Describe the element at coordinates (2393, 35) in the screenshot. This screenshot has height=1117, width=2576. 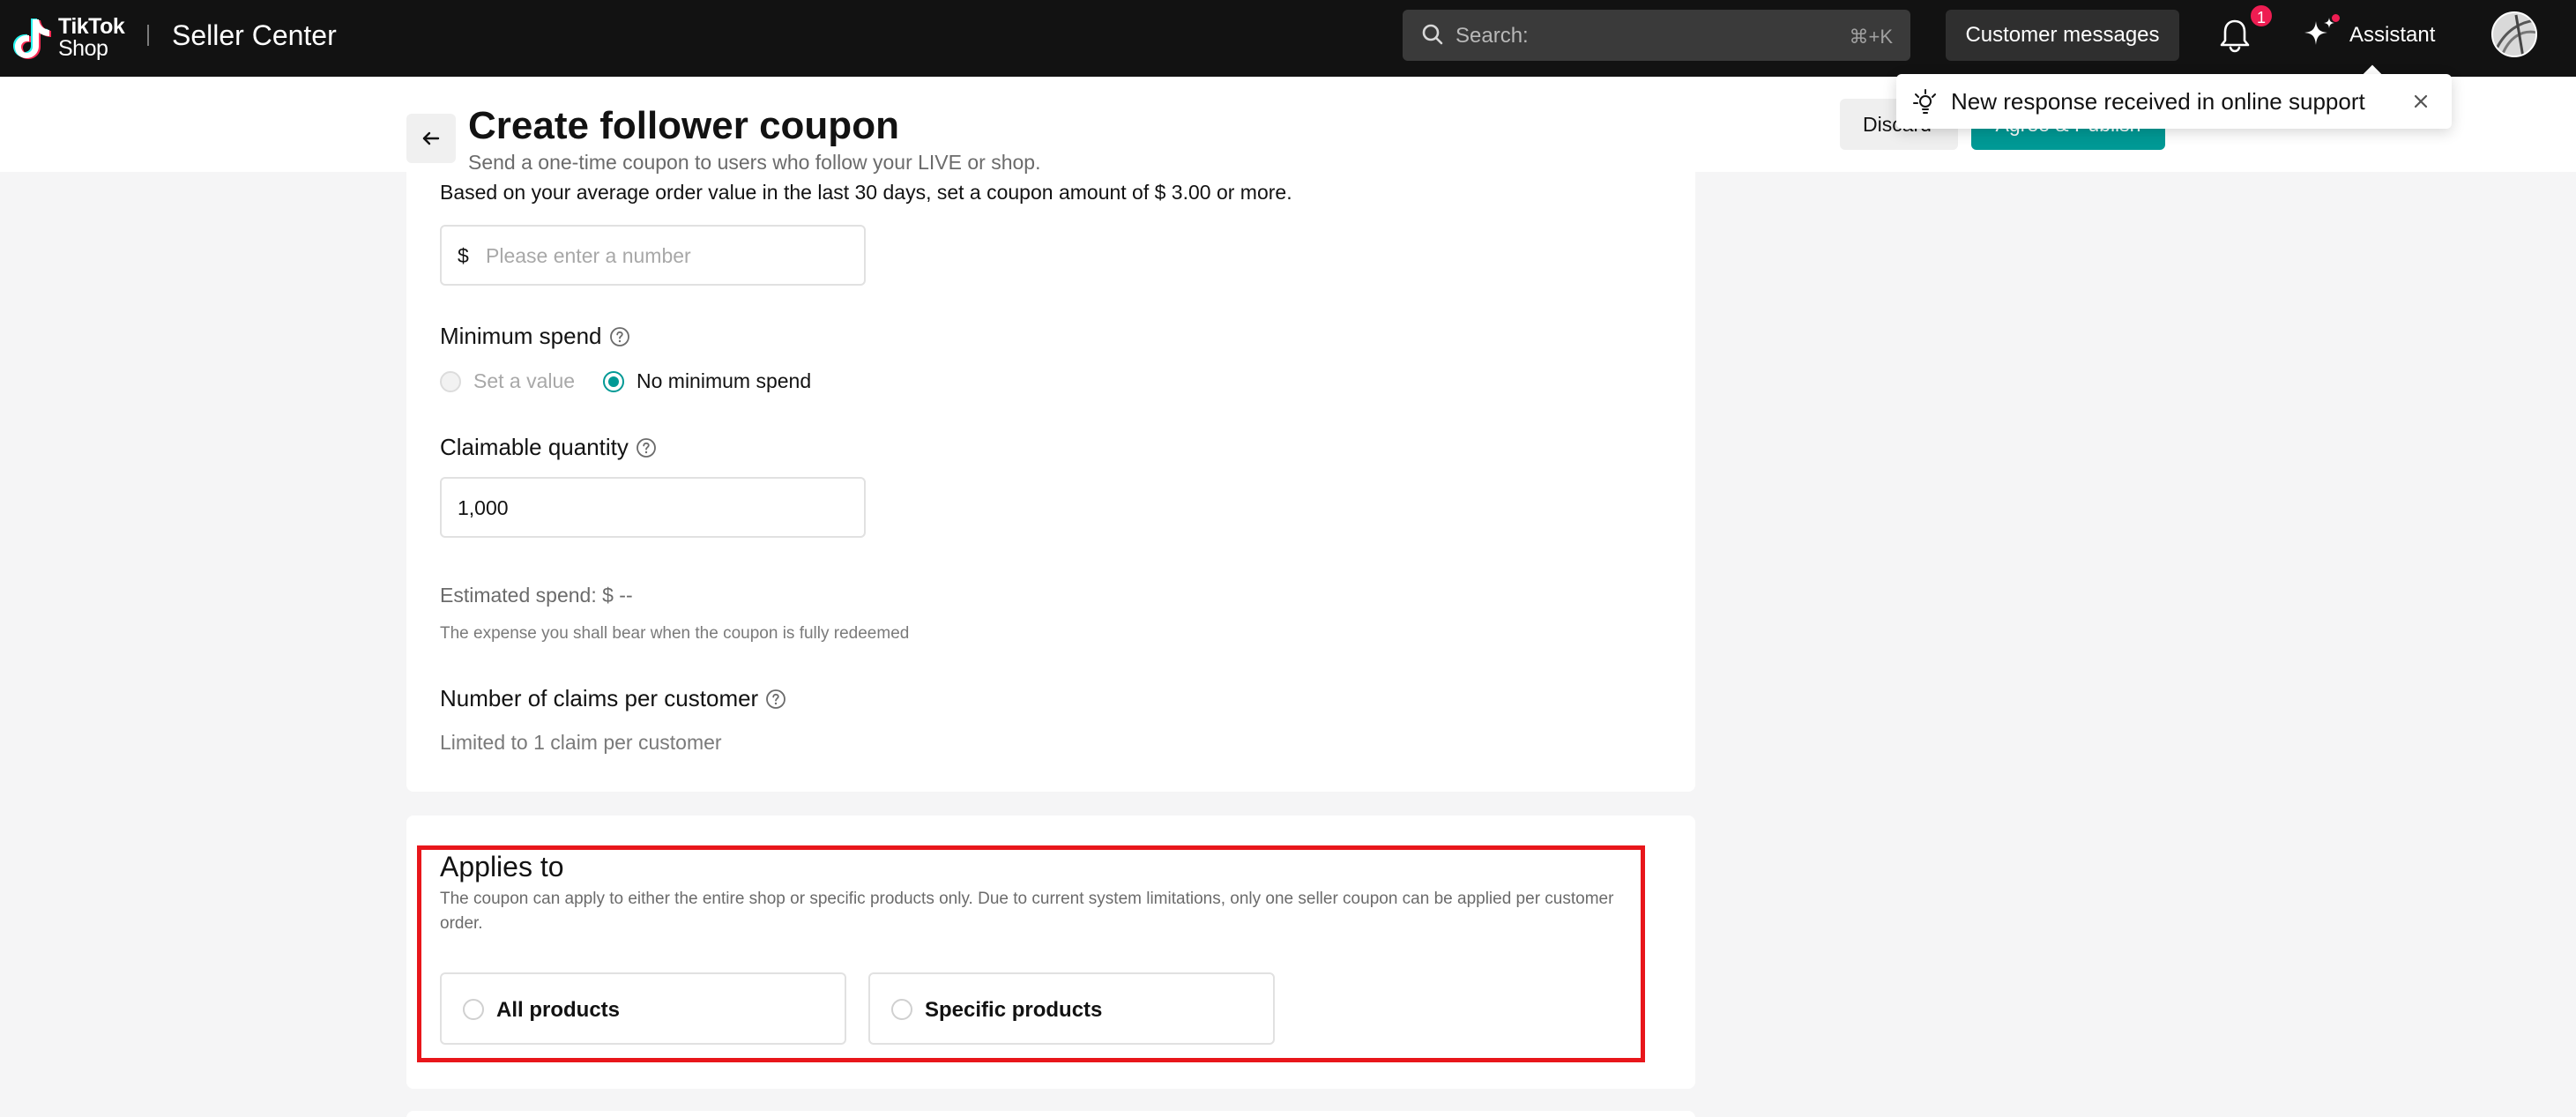
I see `assistant-label: Assistant` at that location.